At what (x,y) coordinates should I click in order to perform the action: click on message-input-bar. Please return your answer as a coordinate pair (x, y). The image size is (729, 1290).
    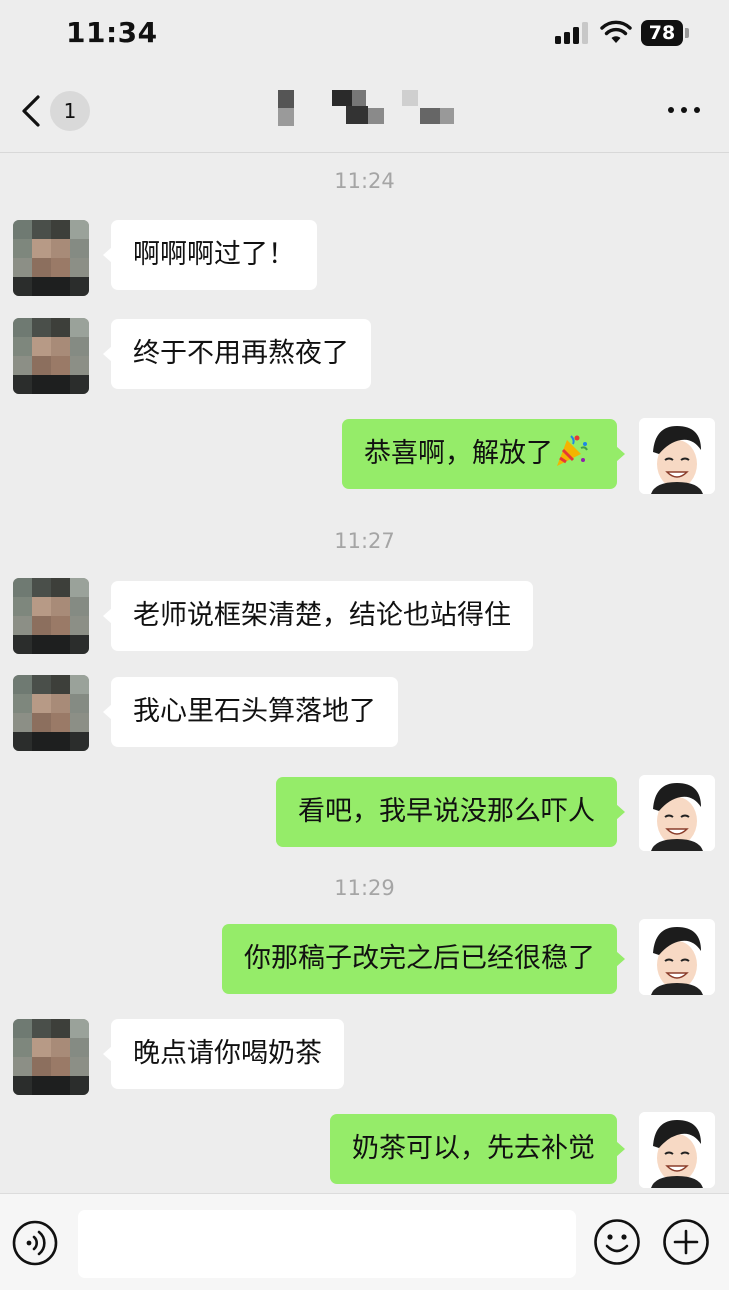
    Looking at the image, I should click on (364, 1241).